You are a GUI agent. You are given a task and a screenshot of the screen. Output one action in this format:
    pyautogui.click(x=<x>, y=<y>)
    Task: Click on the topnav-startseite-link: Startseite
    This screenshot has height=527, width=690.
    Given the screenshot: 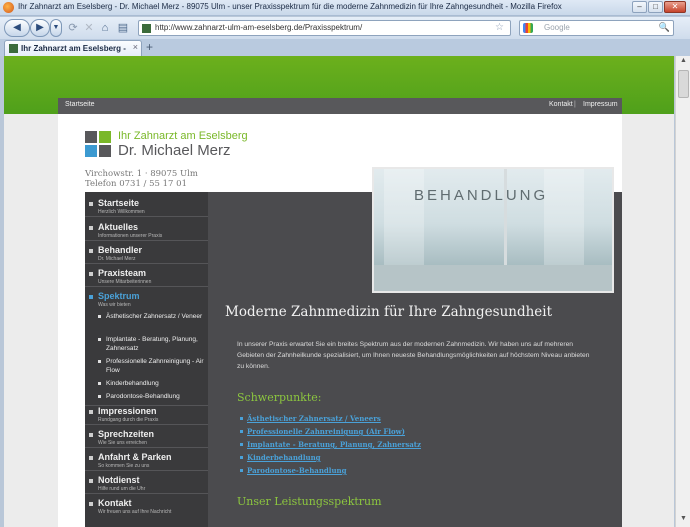 What is the action you would take?
    pyautogui.click(x=80, y=104)
    